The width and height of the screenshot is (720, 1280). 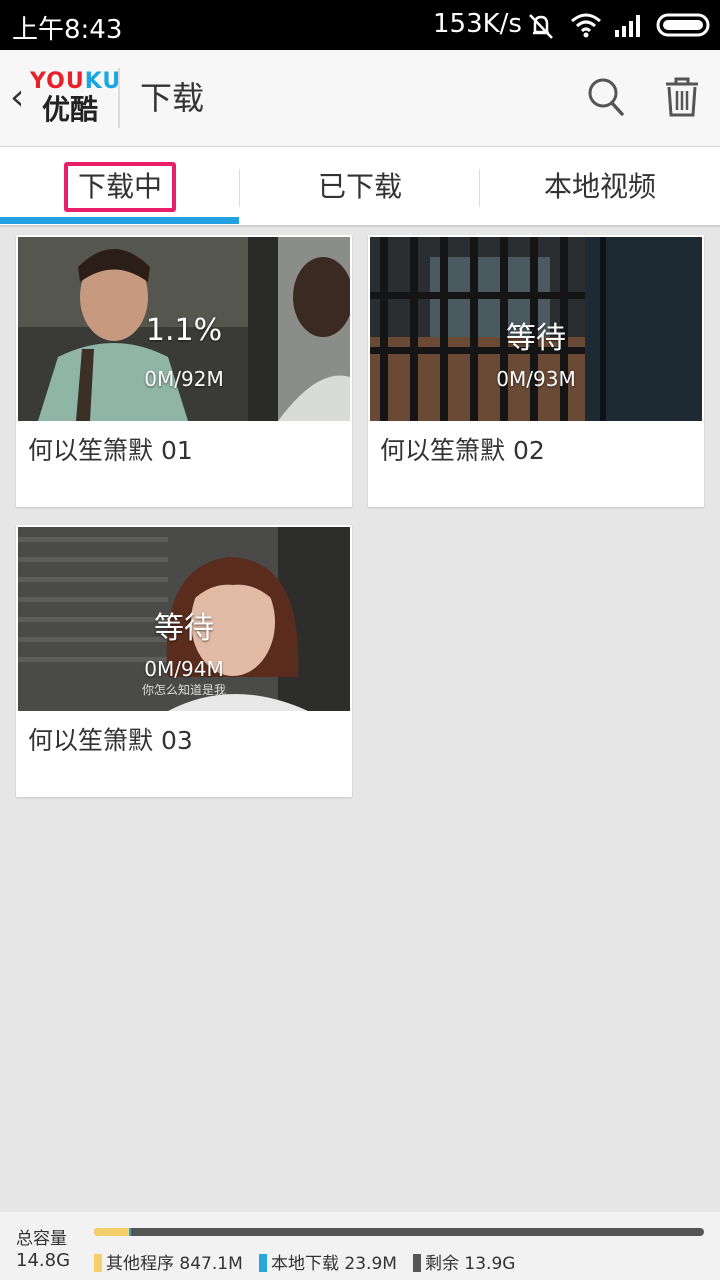 I want to click on page-title: 下载, so click(x=172, y=98).